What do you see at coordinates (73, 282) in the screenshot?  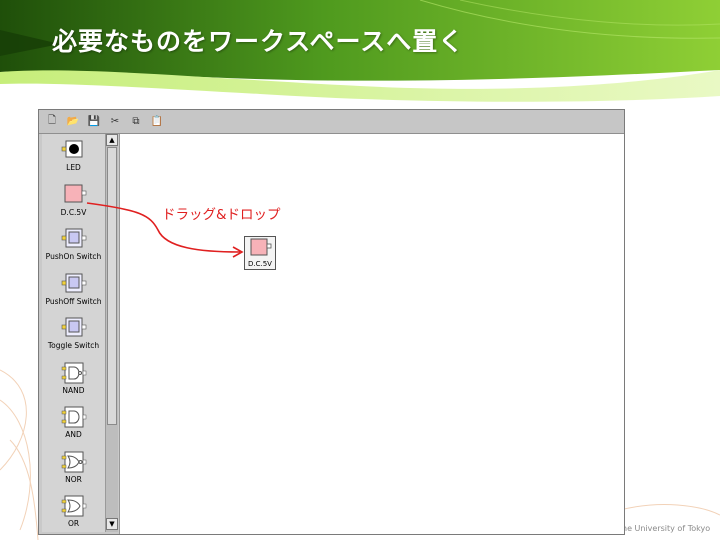 I see `pushoff-switch-icon` at bounding box center [73, 282].